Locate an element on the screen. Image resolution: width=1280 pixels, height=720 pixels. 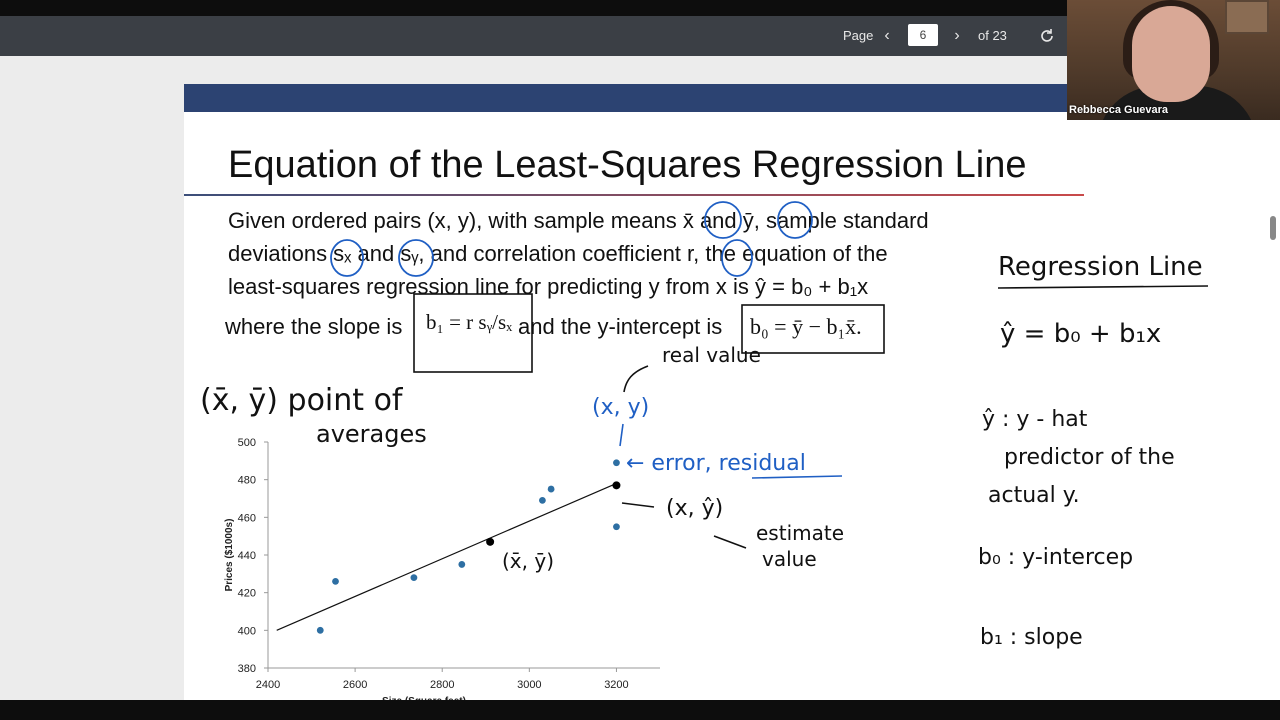
slope-formula: b₁ = r sᵧ/sₓ is located at coordinates (469, 322).